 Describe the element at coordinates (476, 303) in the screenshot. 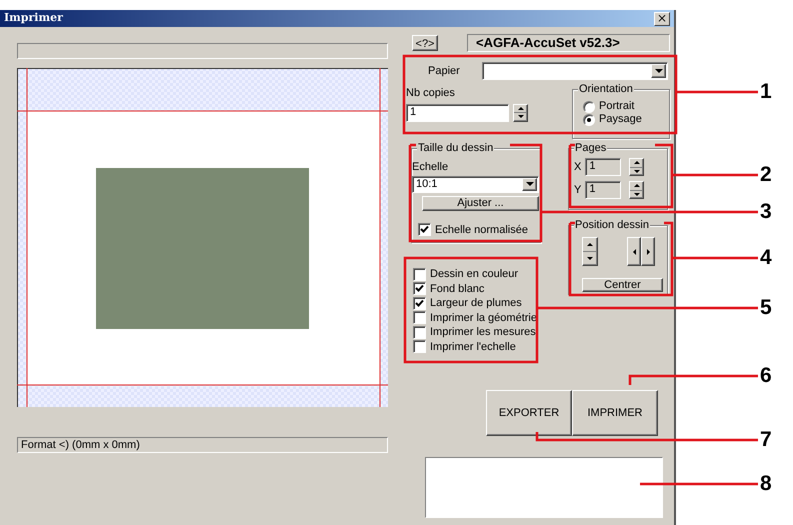

I see `checkbox-label: Largeur de plumes` at that location.